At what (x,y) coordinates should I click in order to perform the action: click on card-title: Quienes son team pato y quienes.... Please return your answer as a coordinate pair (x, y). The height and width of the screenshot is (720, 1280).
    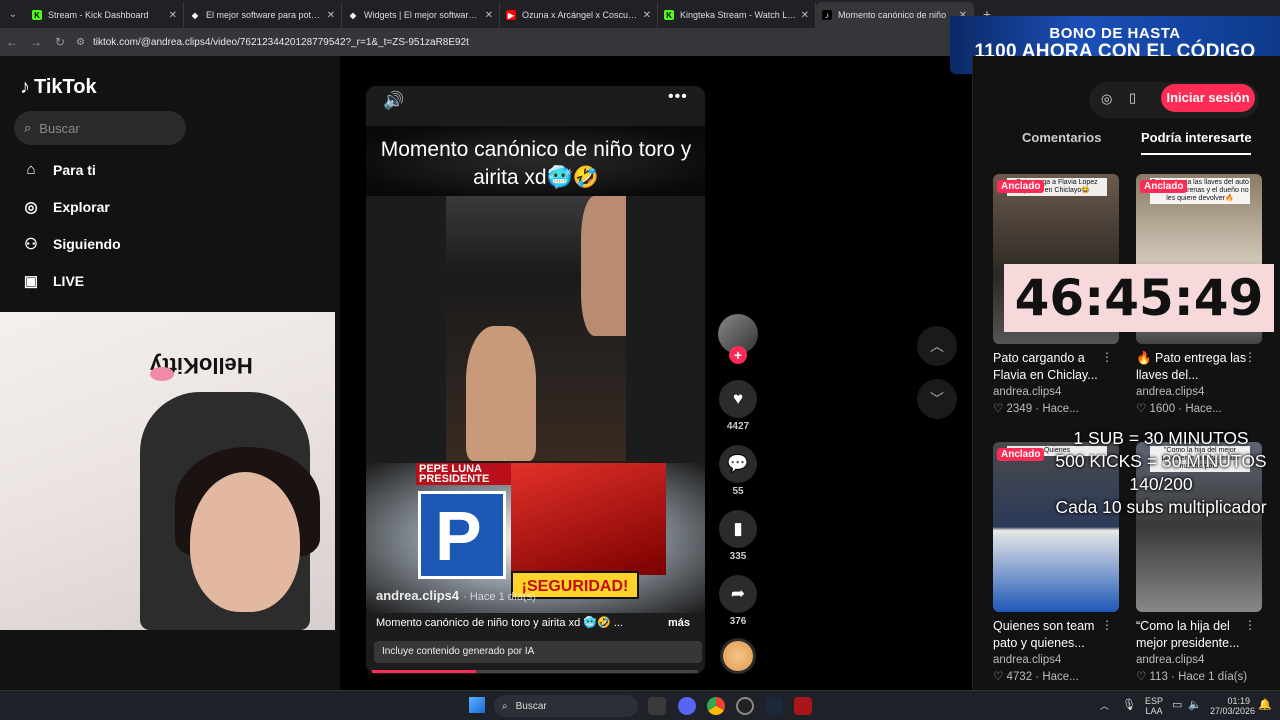
    Looking at the image, I should click on (1050, 635).